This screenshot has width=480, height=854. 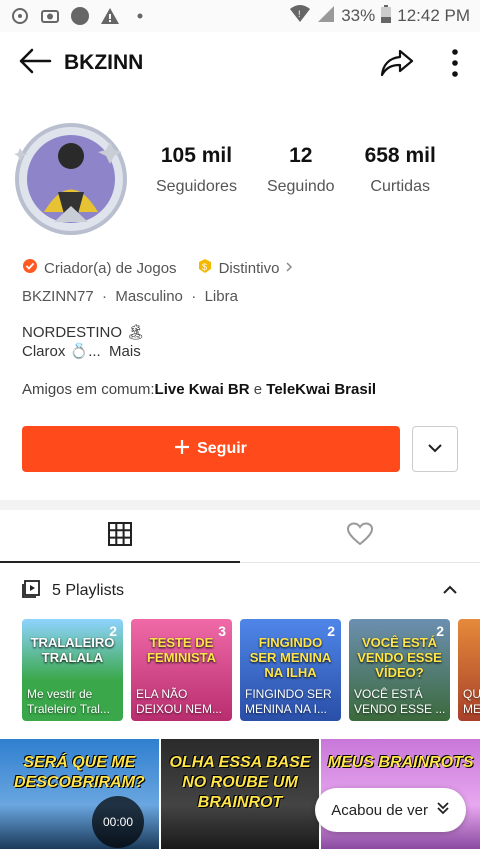 What do you see at coordinates (110, 16) in the screenshot?
I see `warning-icon` at bounding box center [110, 16].